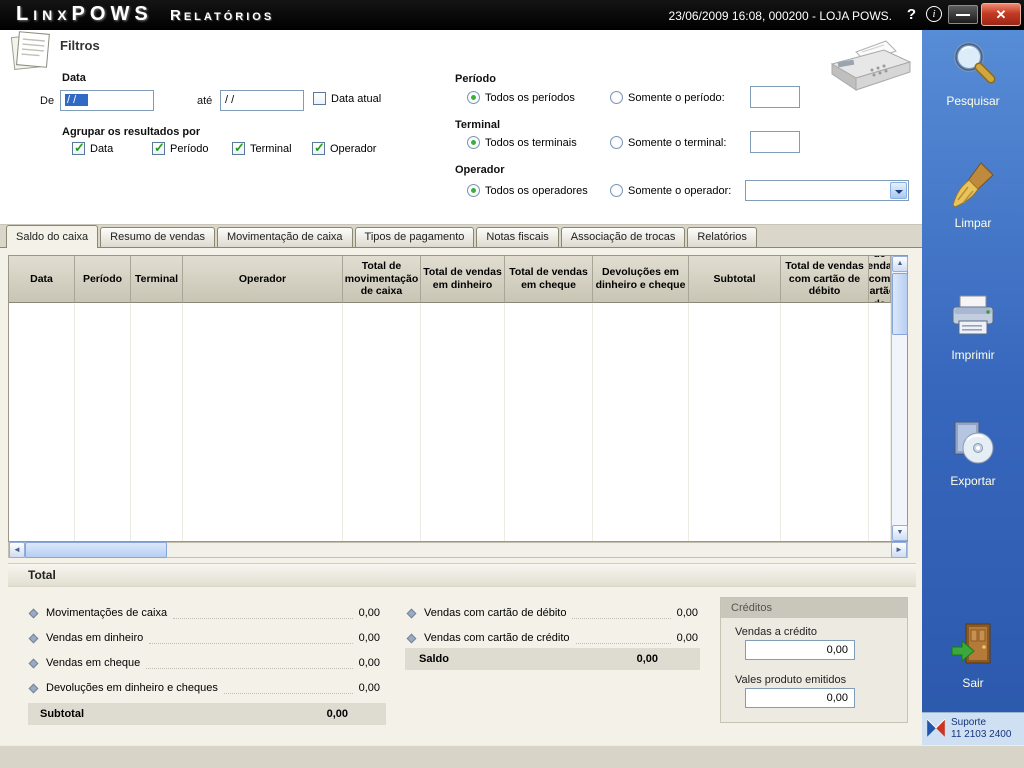 The image size is (1024, 768). Describe the element at coordinates (900, 264) in the screenshot. I see `scroll-up-arrow: ▲` at that location.